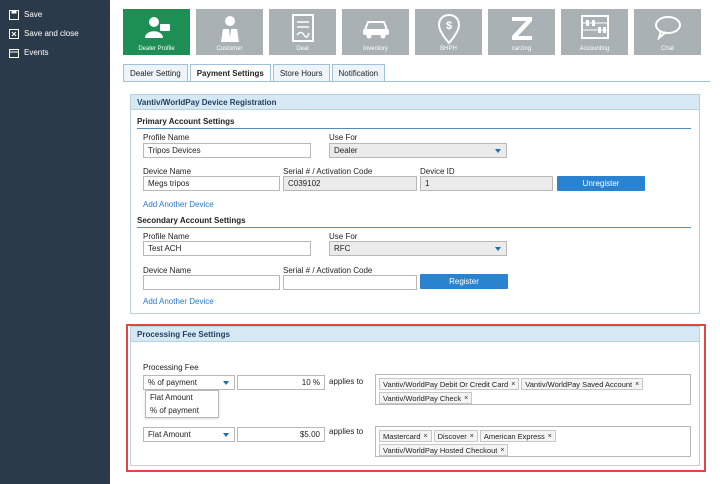 Image resolution: width=720 pixels, height=484 pixels. I want to click on tile-label: Chat, so click(667, 49).